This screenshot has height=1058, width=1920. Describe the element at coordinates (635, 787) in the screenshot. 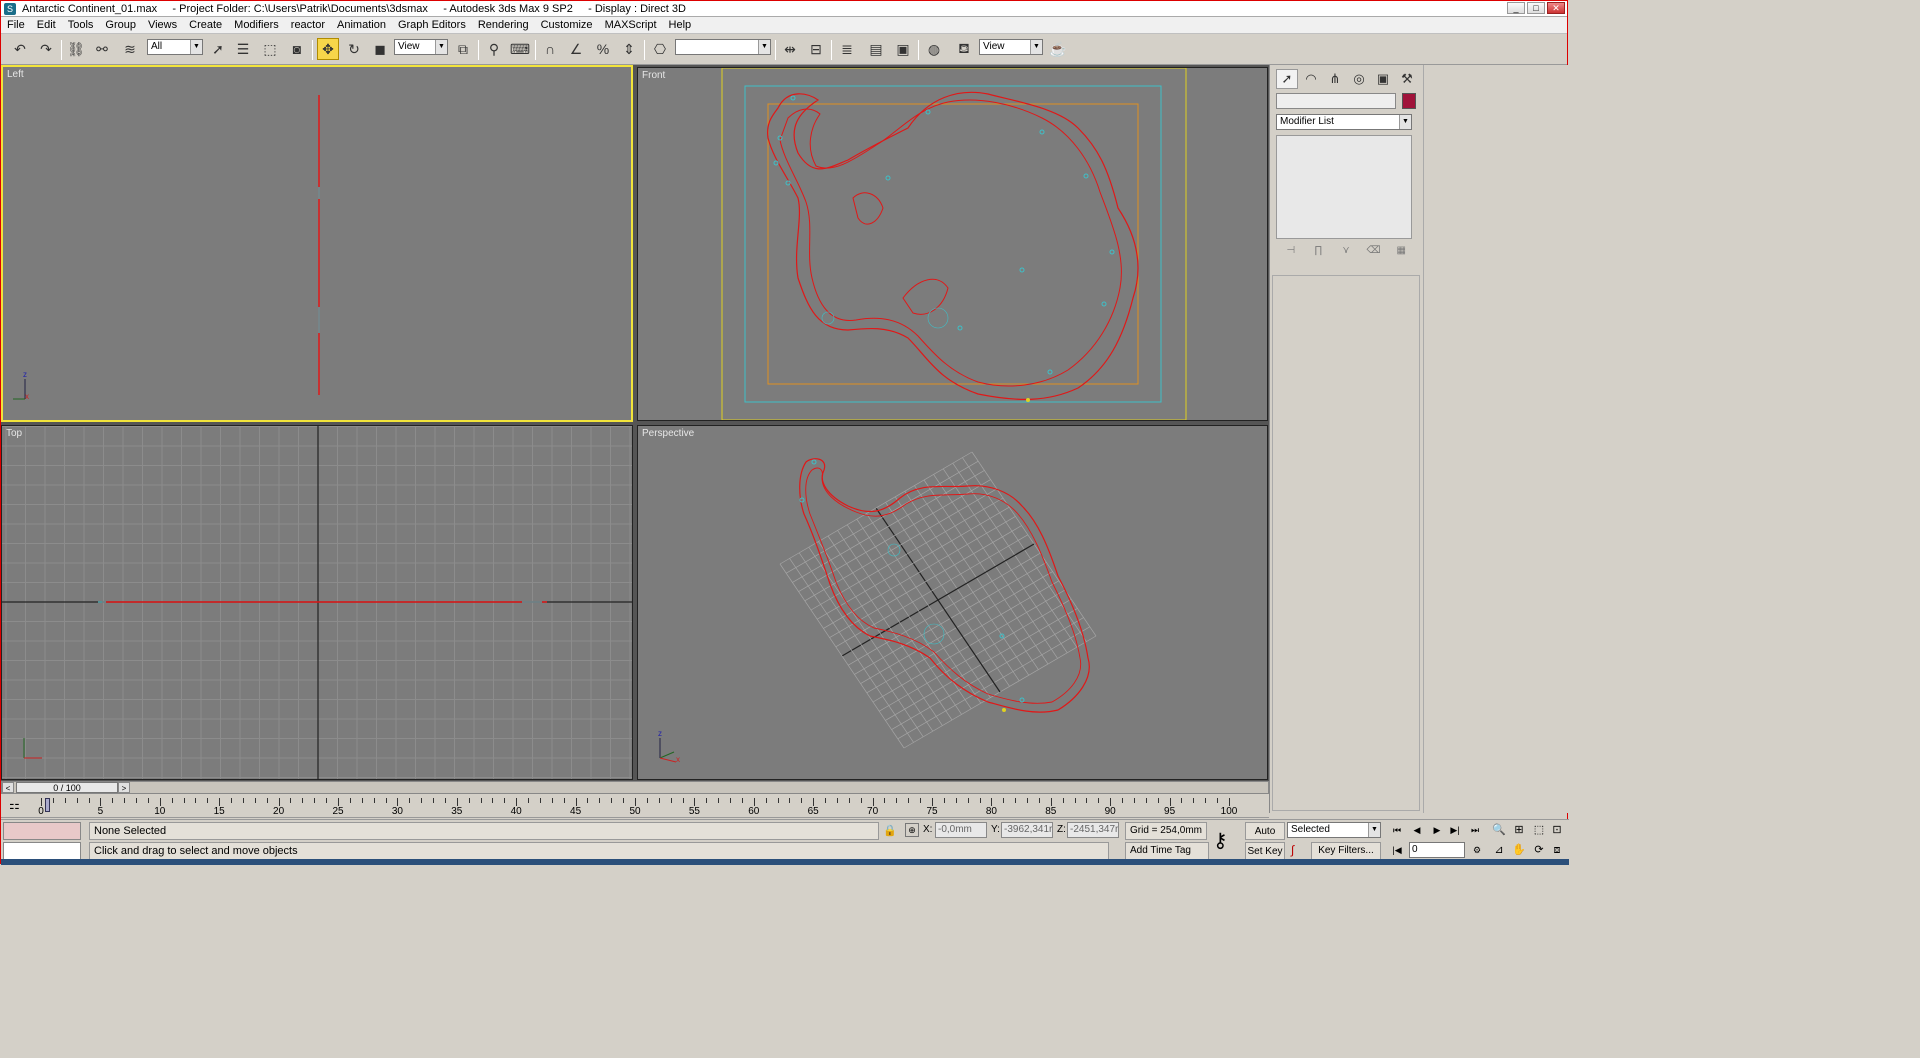

I see `time-slider: < 0 / 100 >` at that location.